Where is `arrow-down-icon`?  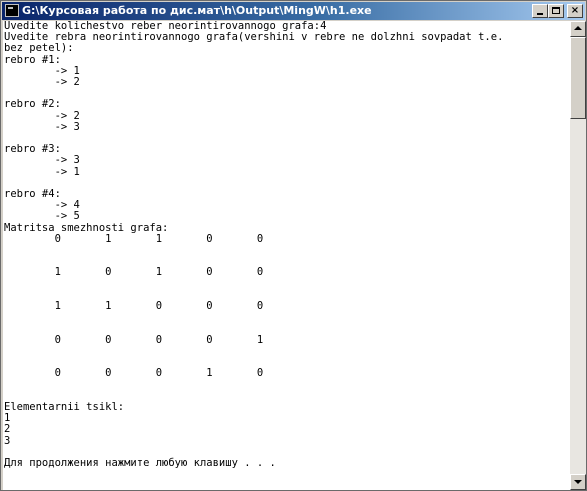
arrow-down-icon is located at coordinates (578, 482).